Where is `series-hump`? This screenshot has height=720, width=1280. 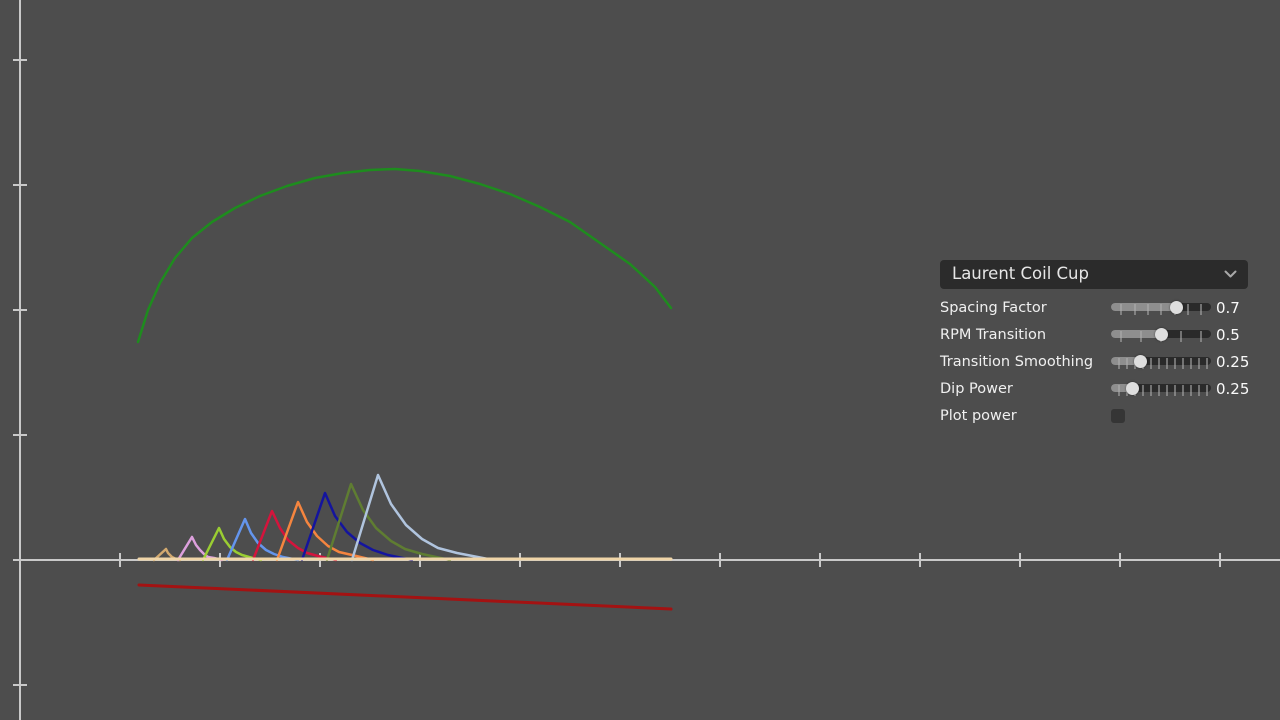
series-hump is located at coordinates (404, 255).